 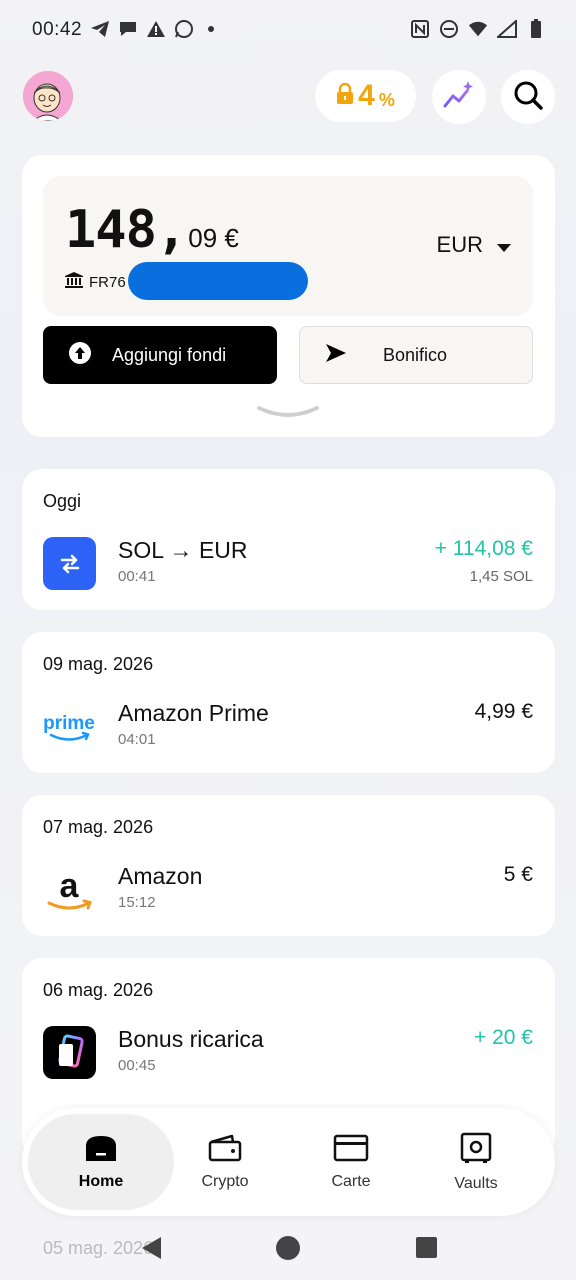 I want to click on transaction-amount: 4,99 €, so click(x=503, y=711).